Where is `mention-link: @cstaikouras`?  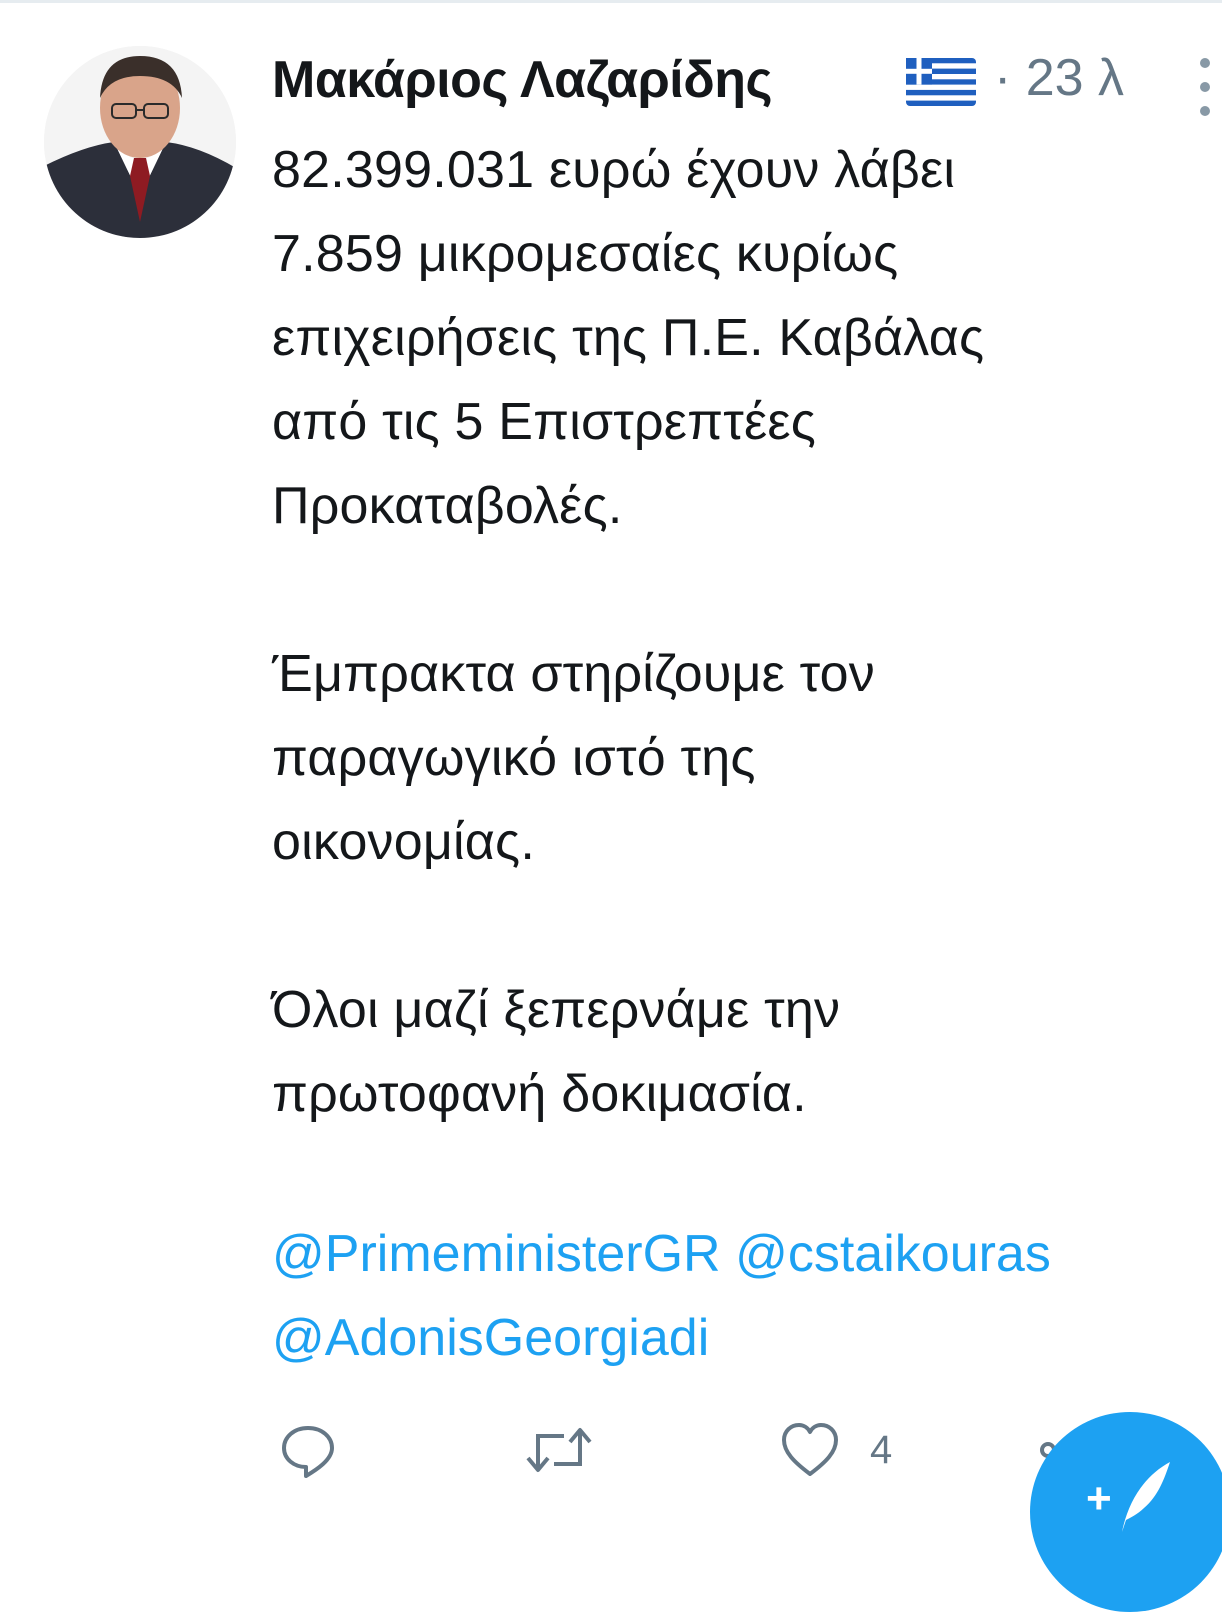 mention-link: @cstaikouras is located at coordinates (893, 1254).